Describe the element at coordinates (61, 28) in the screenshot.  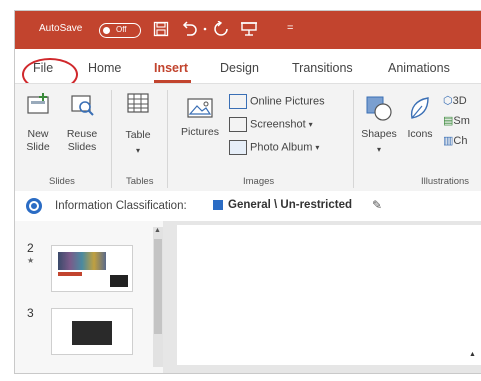
I see `autosave-label: AutoSave` at that location.